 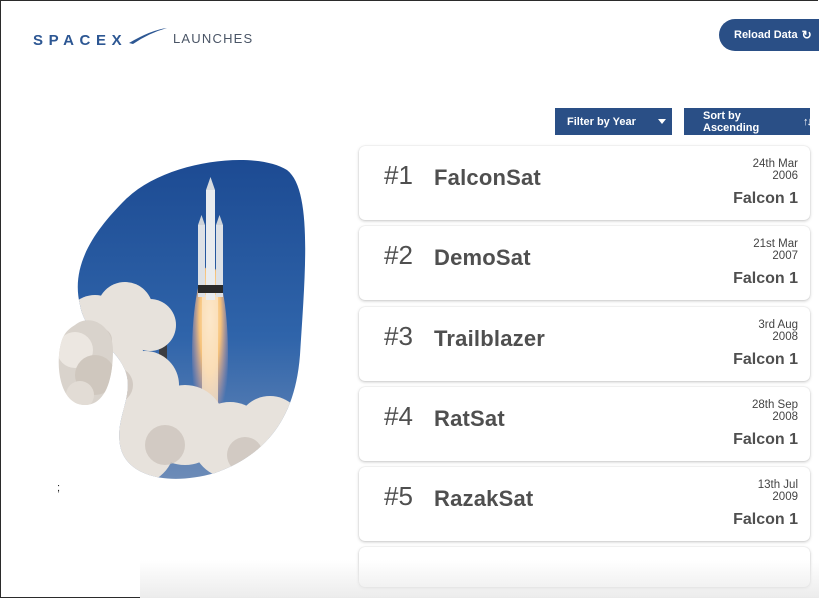 I want to click on sort-button: Sort by Ascending ↑↓, so click(x=748, y=121).